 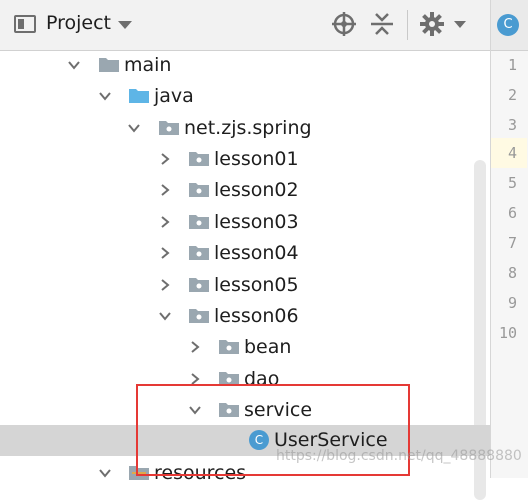 I want to click on tree-item-label: lesson01, so click(x=256, y=159).